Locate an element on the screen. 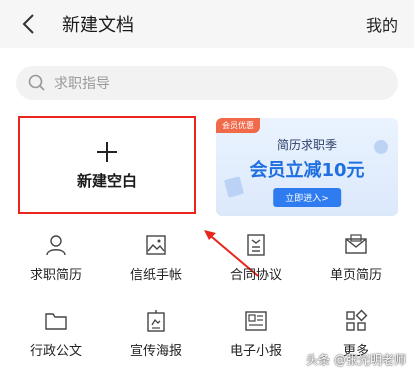 This screenshot has width=414, height=374. search-icon is located at coordinates (36, 82).